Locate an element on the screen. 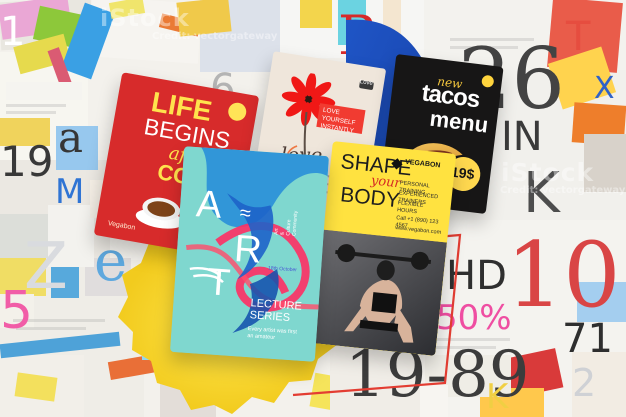 This screenshot has width=626, height=417. love-headline: LOVE YOURSELF INSTANTLY is located at coordinates (341, 119).